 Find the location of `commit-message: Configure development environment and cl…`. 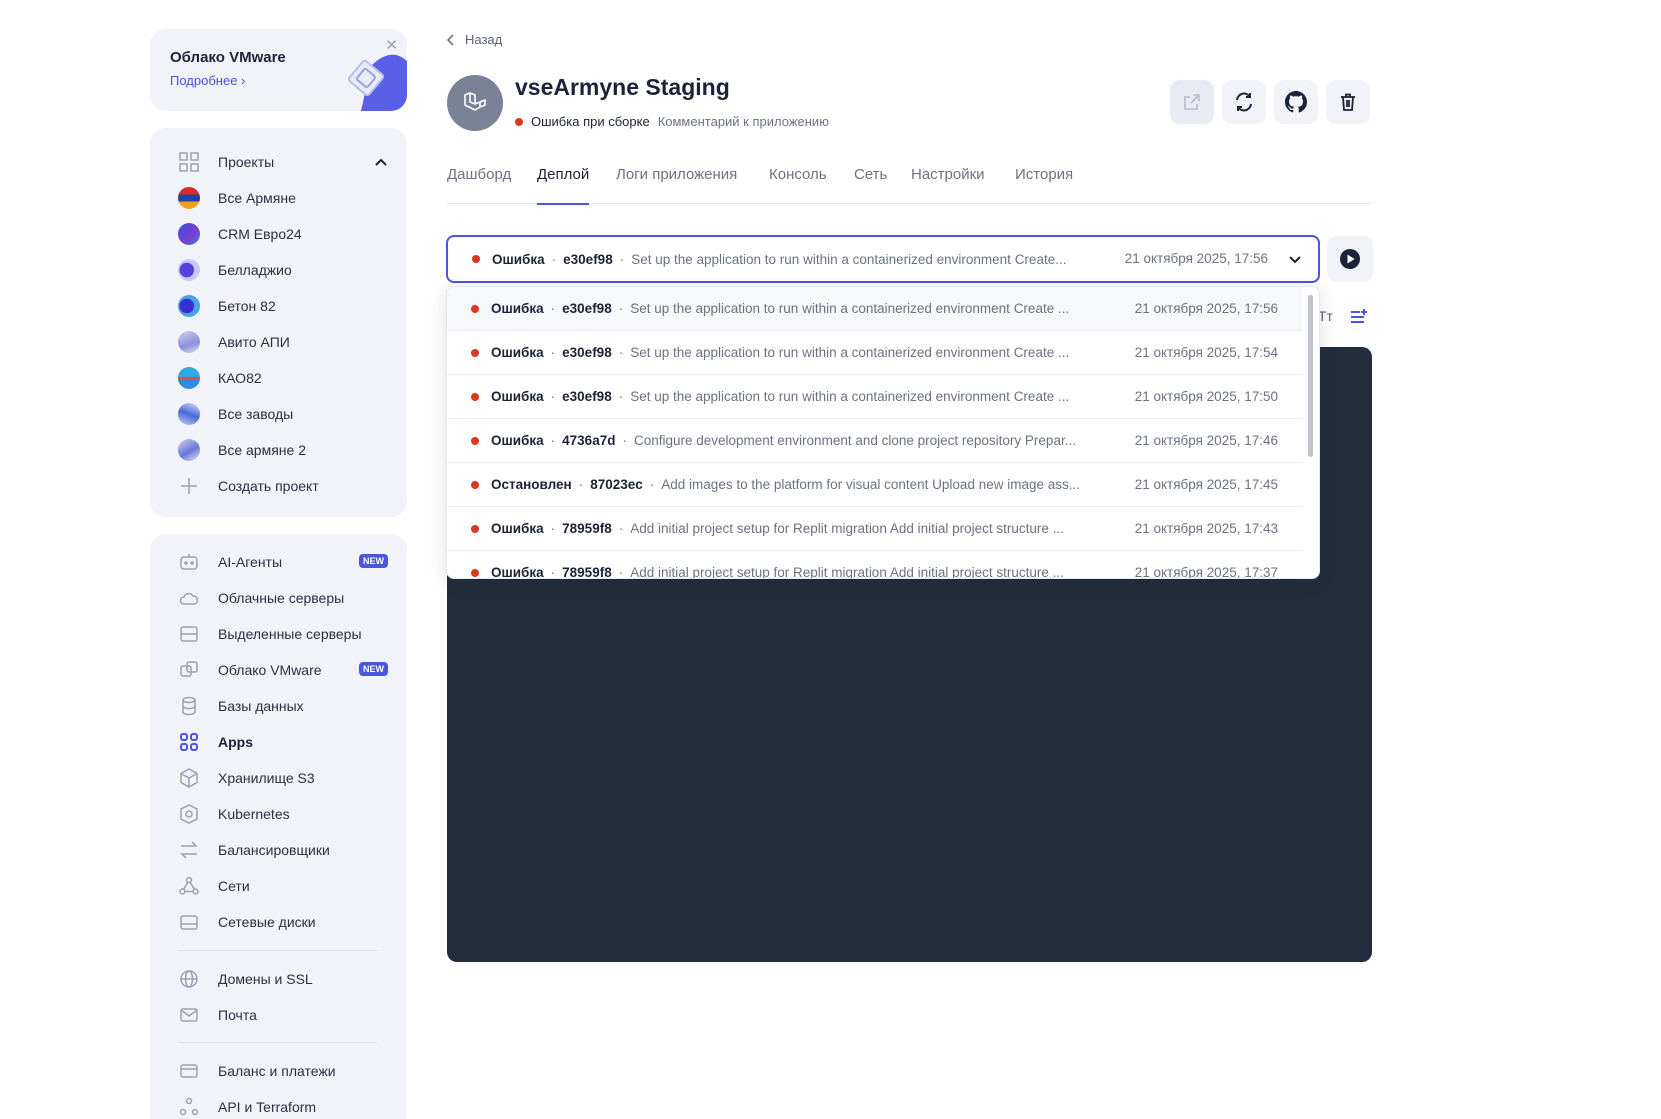

commit-message: Configure development environment and cl… is located at coordinates (854, 440).